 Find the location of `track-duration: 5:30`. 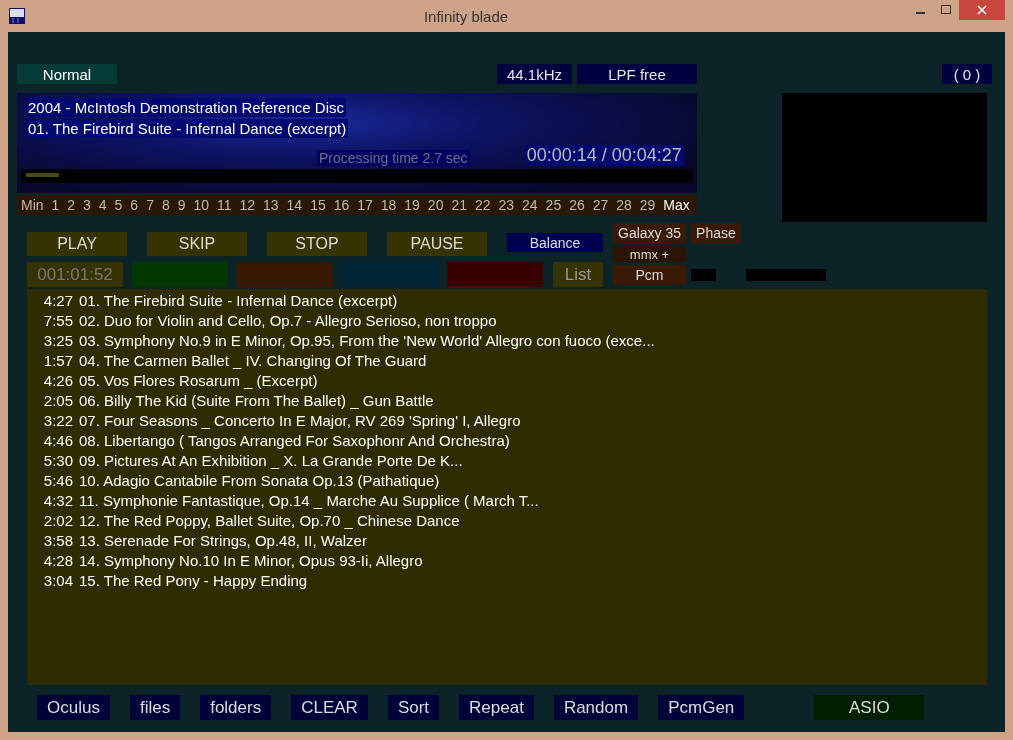

track-duration: 5:30 is located at coordinates (57, 461).